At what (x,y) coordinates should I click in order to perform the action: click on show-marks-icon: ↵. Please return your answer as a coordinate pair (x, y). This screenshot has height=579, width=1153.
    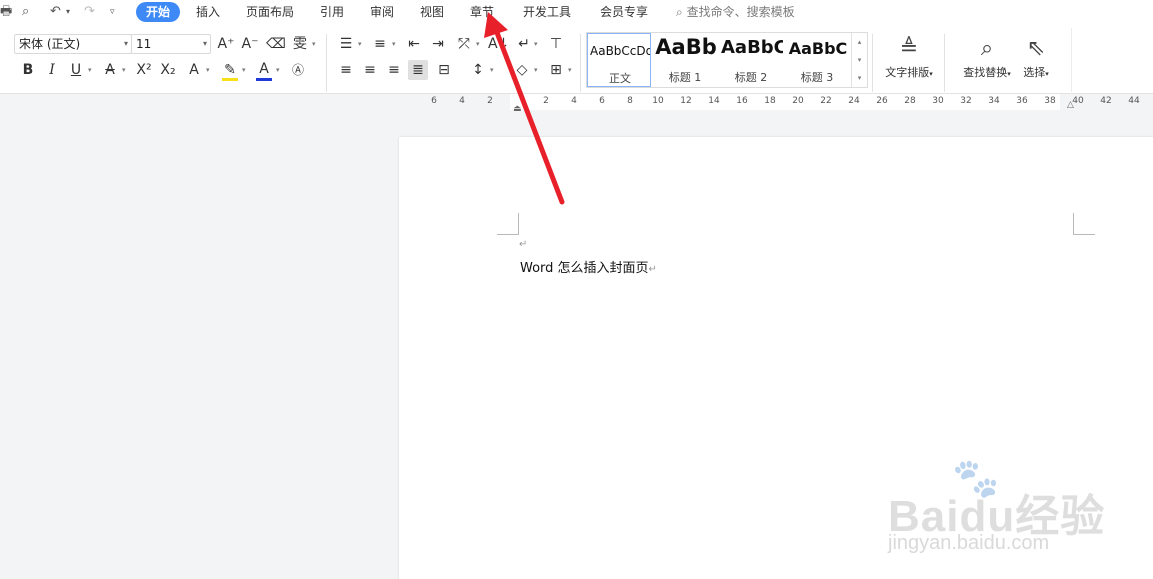
    Looking at the image, I should click on (524, 44).